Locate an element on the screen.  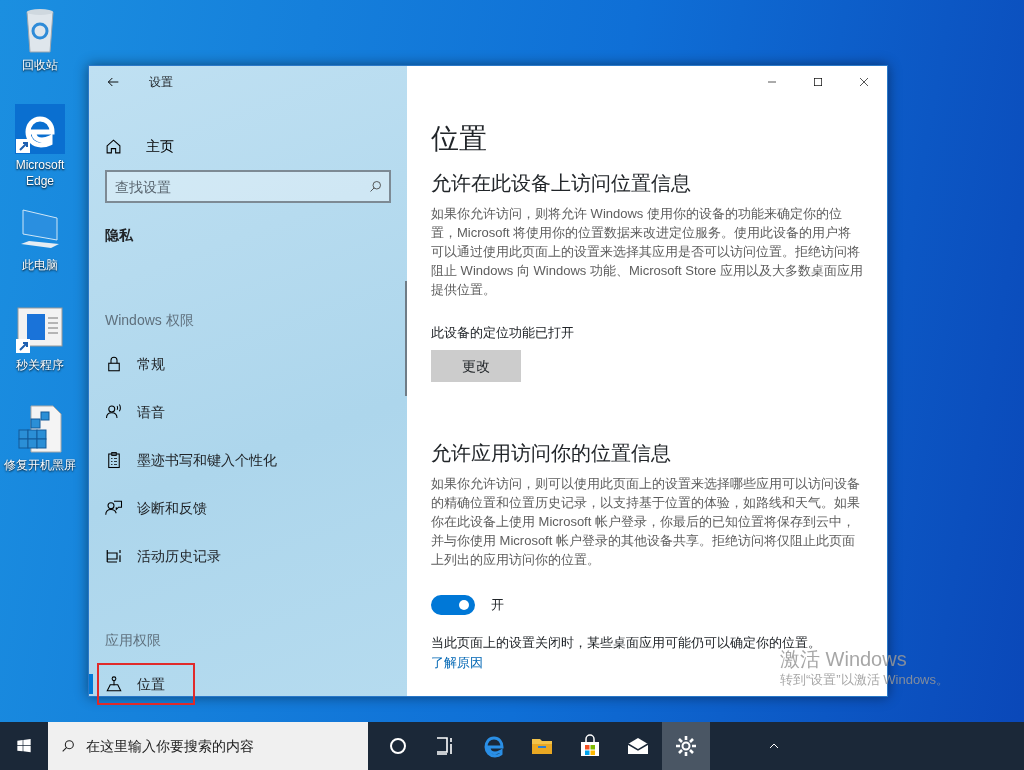
learn-more-link: 了解原因 is located at coordinates (457, 662).